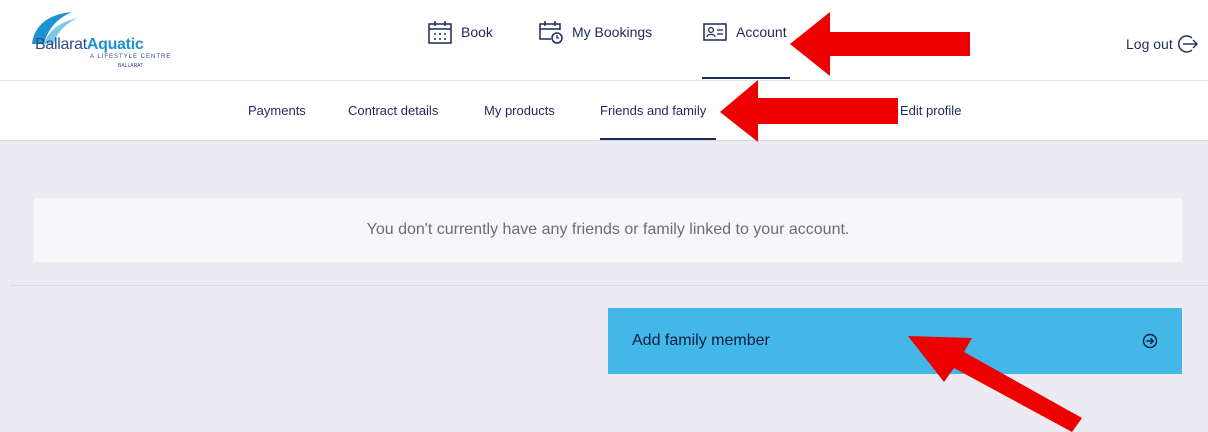 The image size is (1208, 432). I want to click on nav-active-underline, so click(746, 78).